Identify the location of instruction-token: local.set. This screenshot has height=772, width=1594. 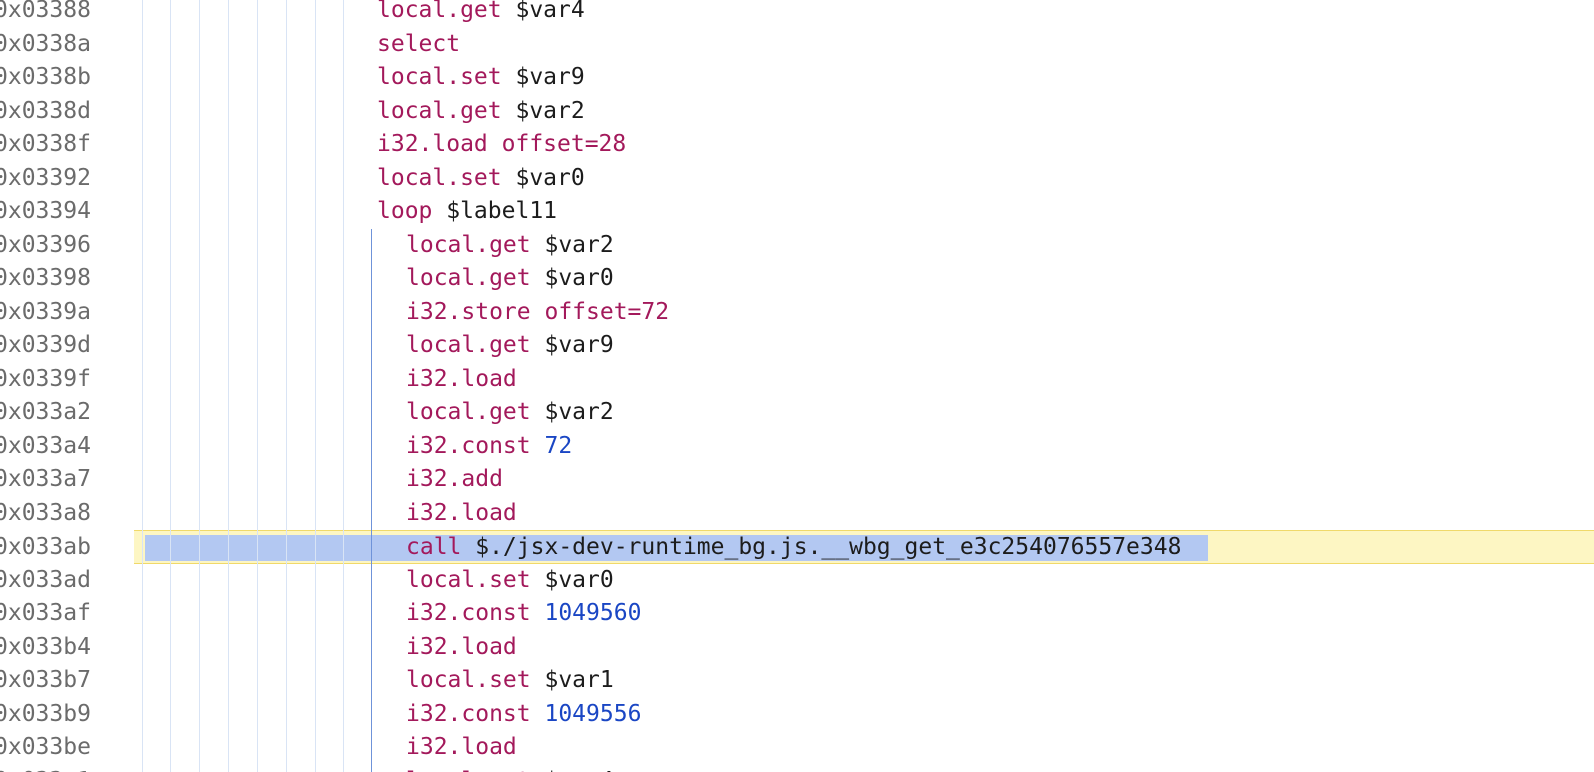
(439, 77).